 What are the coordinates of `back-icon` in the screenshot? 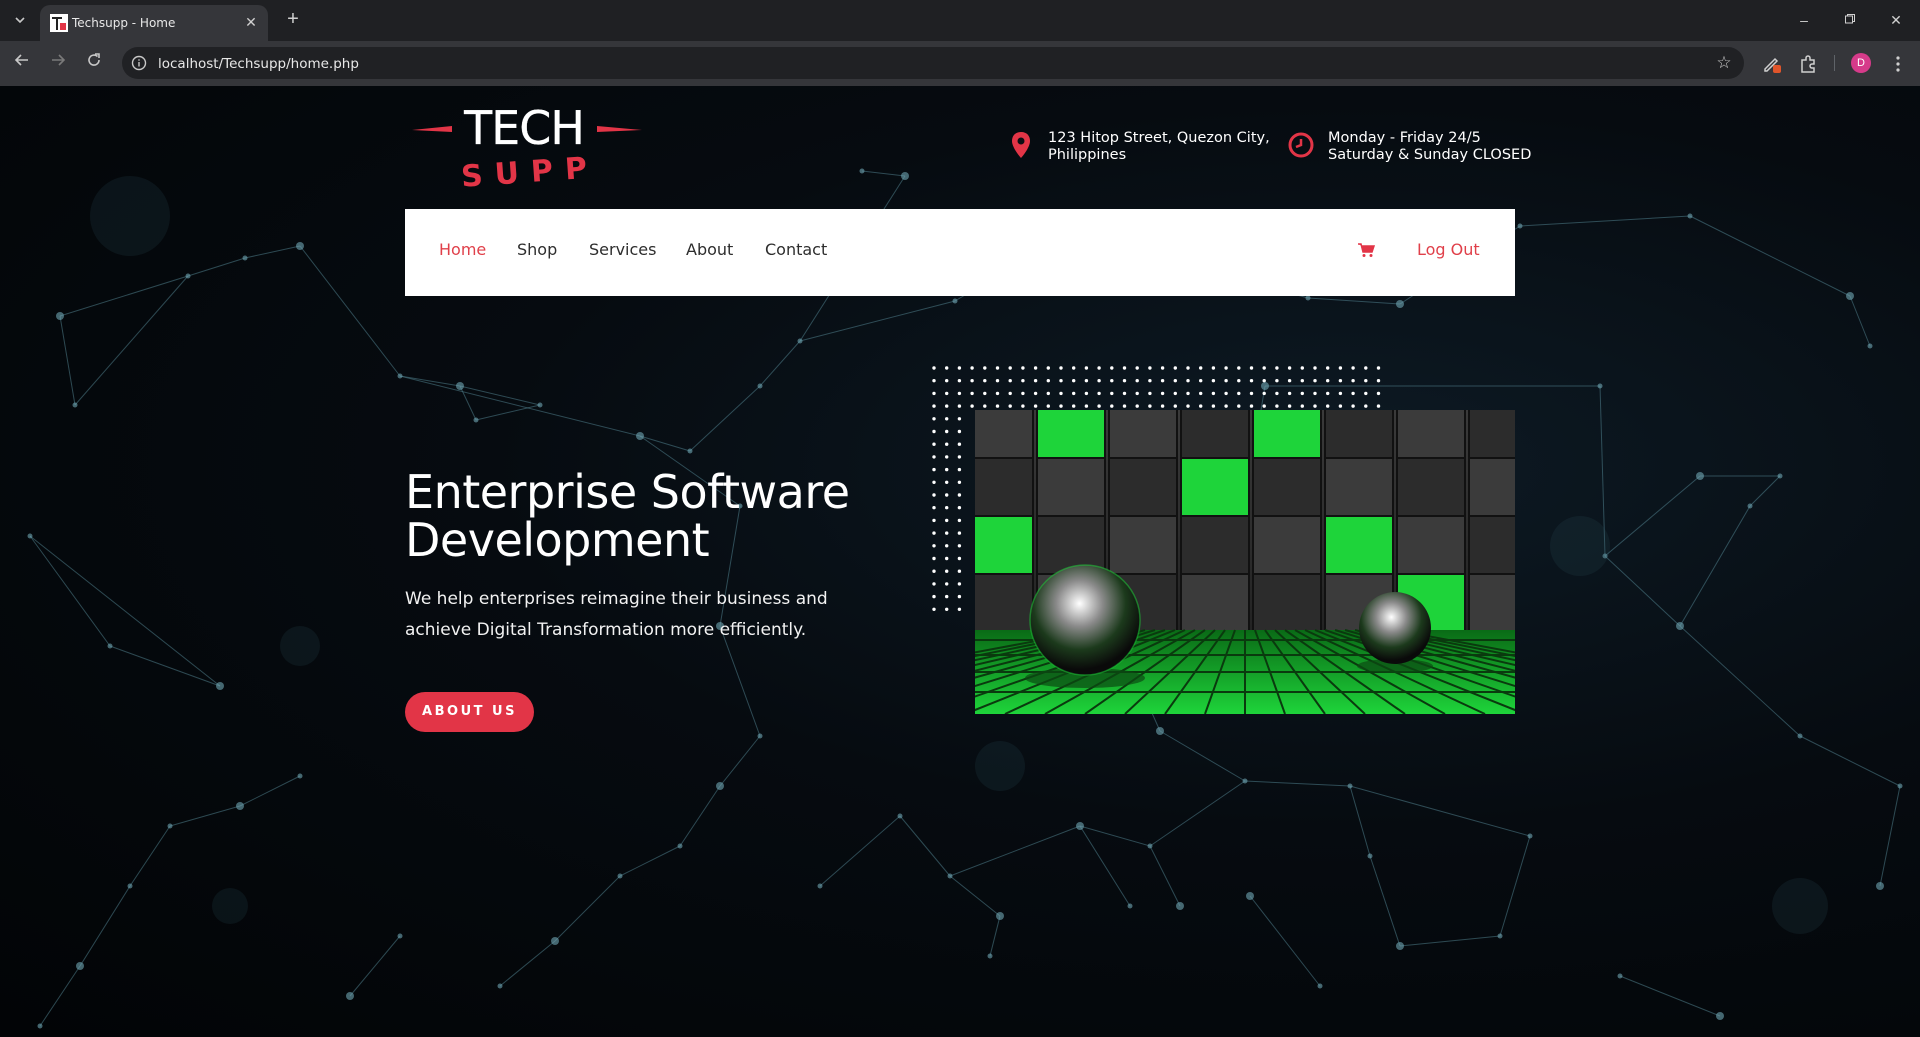 It's located at (22, 64).